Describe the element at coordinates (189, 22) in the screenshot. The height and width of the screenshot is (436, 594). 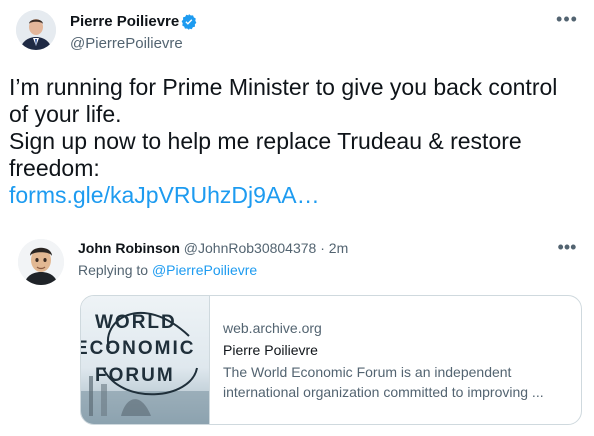
I see `verified-badge-icon` at that location.